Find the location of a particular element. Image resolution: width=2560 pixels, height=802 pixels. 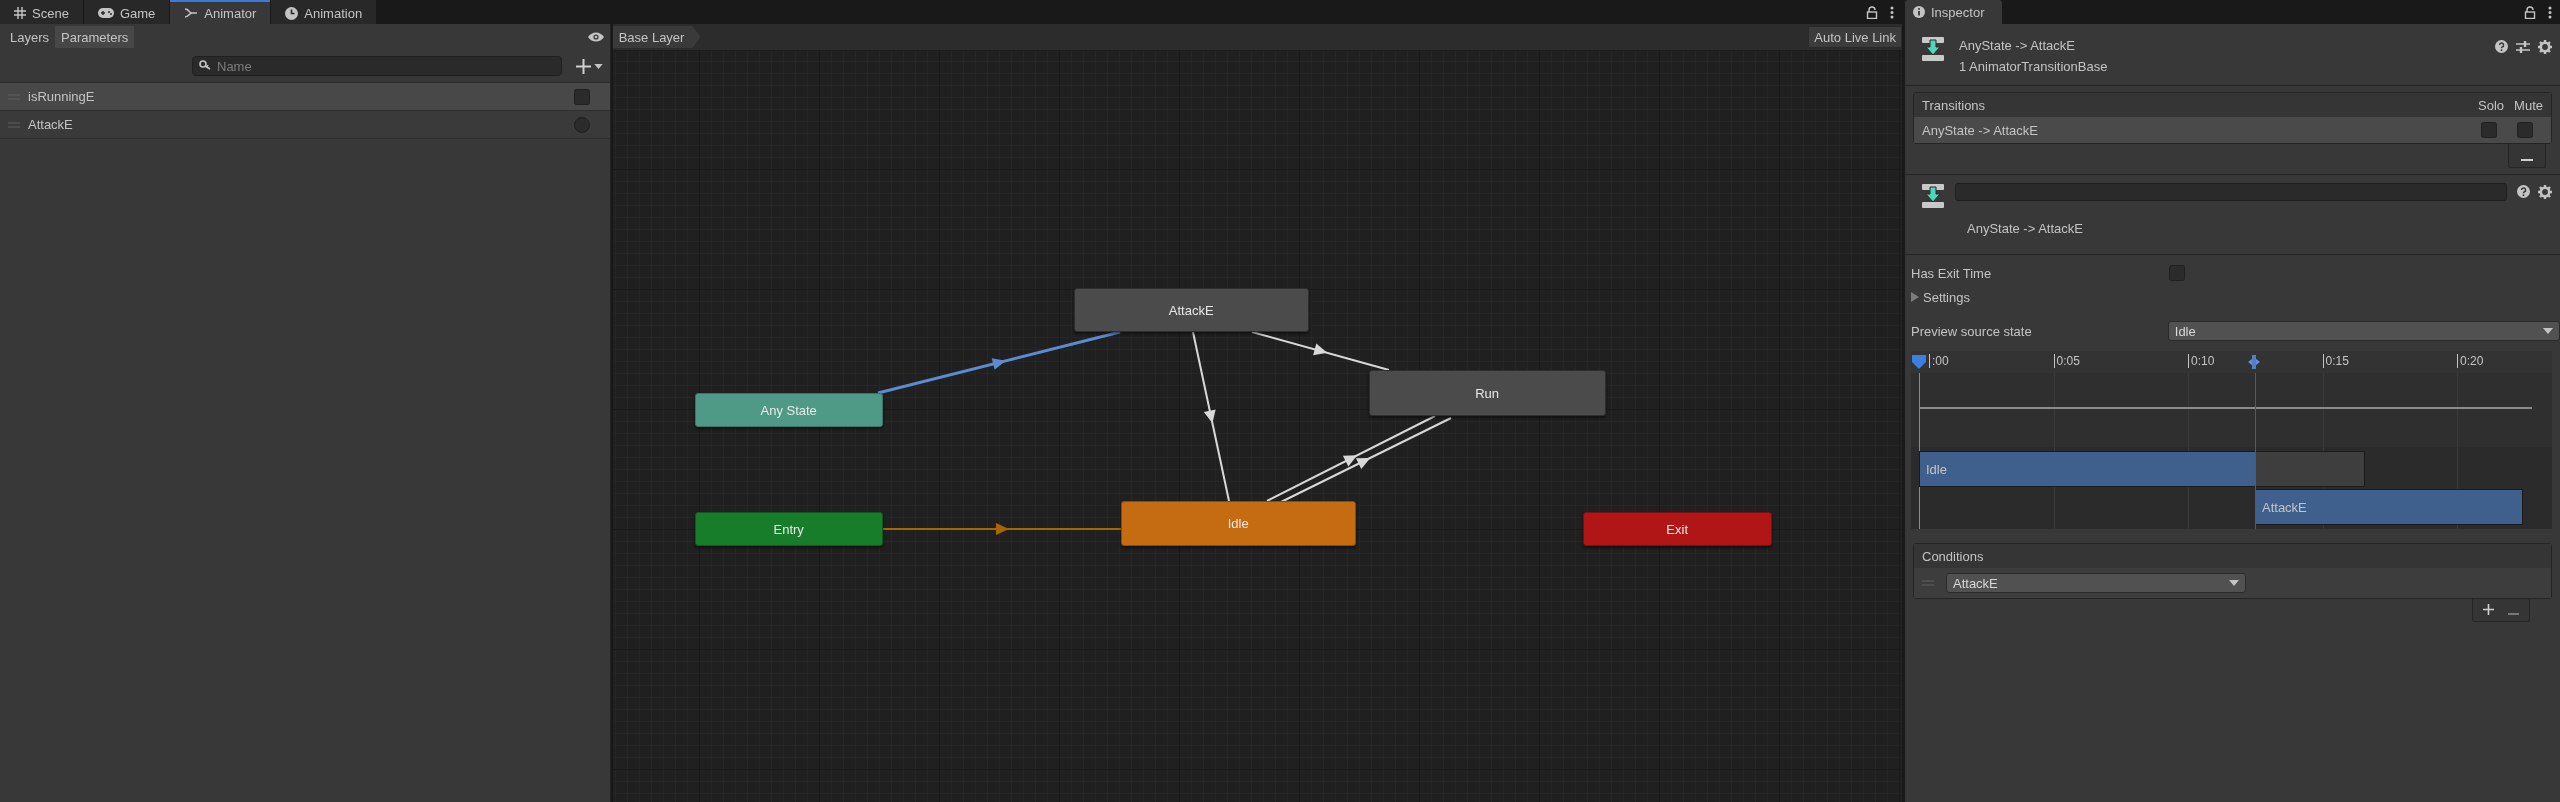

playhead-marker-icon is located at coordinates (1919, 362).